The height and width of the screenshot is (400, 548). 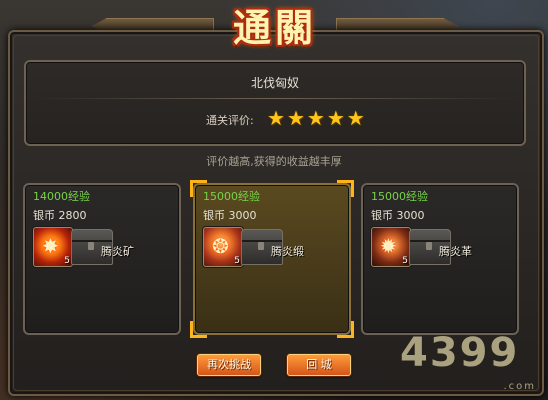 What do you see at coordinates (272, 259) in the screenshot?
I see `reward-card-2: 15000经验 银币 3000 ❂ 5 腾炎缎` at bounding box center [272, 259].